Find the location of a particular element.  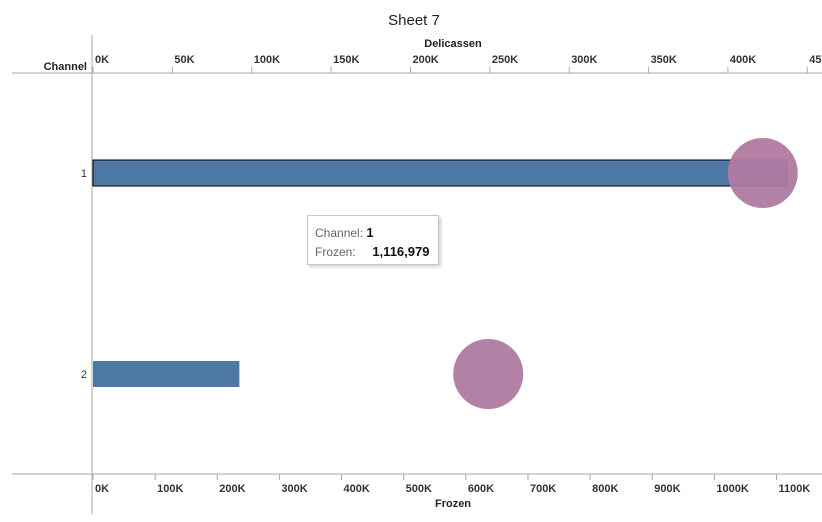

top-tick-label: 250K is located at coordinates (505, 60).